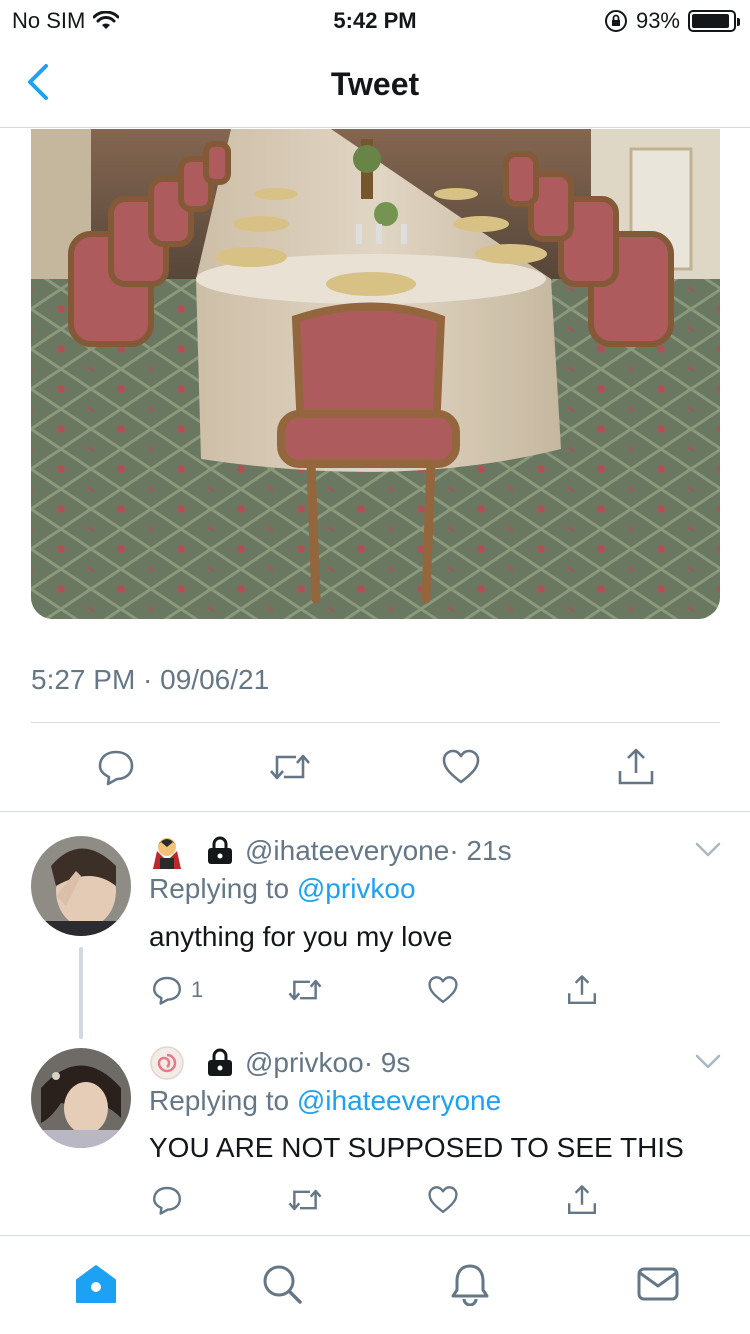 Image resolution: width=750 pixels, height=1334 pixels. I want to click on reply-header: @privkoo · 9s, so click(279, 1063).